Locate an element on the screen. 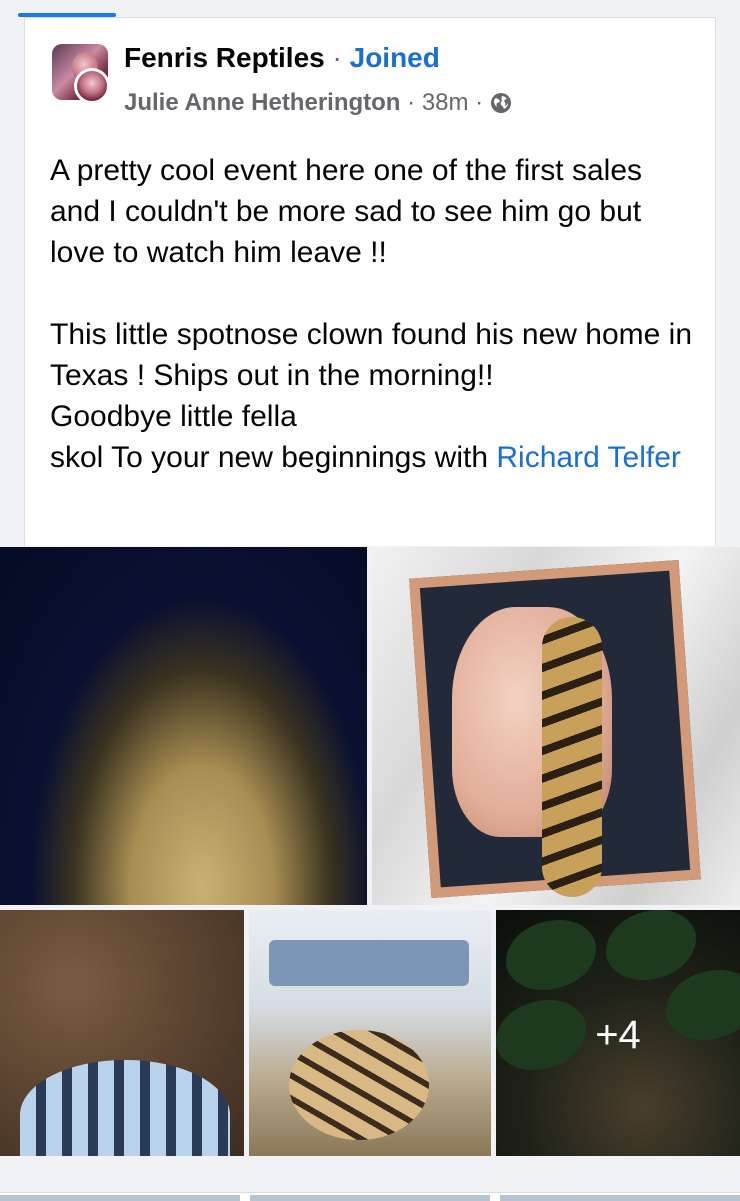  photo-snake-in-hand is located at coordinates (556, 726).